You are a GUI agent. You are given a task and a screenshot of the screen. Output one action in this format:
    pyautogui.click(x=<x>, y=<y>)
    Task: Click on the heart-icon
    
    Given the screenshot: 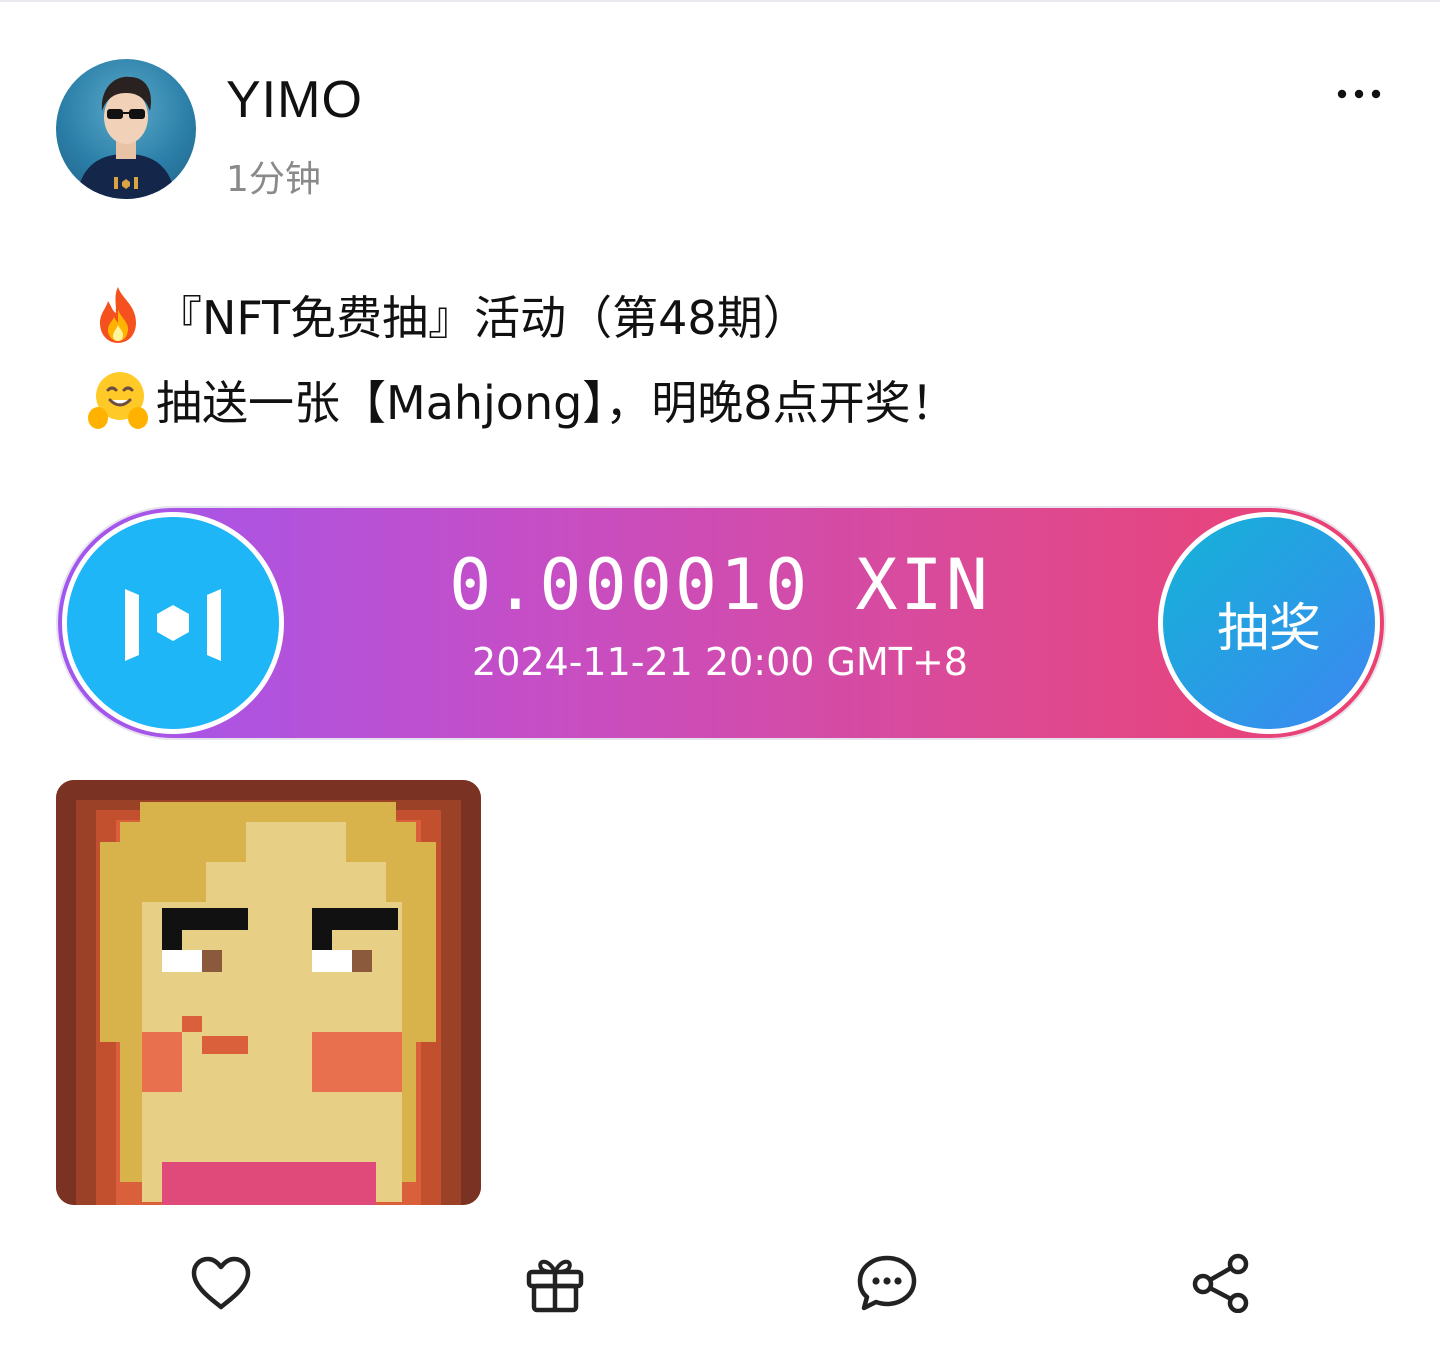 What is the action you would take?
    pyautogui.click(x=221, y=1283)
    